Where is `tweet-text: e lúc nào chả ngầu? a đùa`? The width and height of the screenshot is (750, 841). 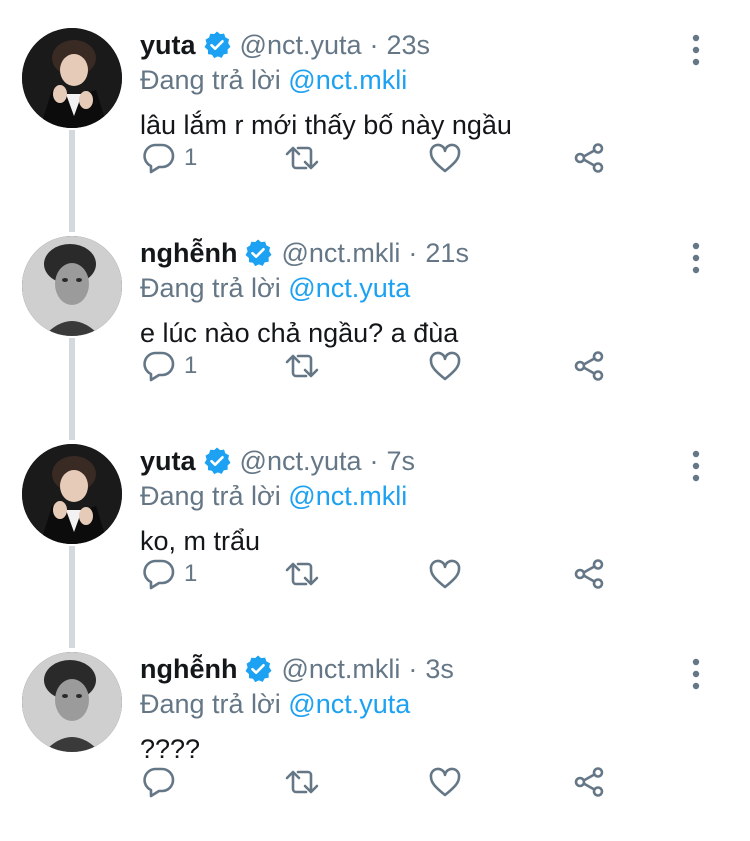 tweet-text: e lúc nào chả ngầu? a đùa is located at coordinates (299, 333).